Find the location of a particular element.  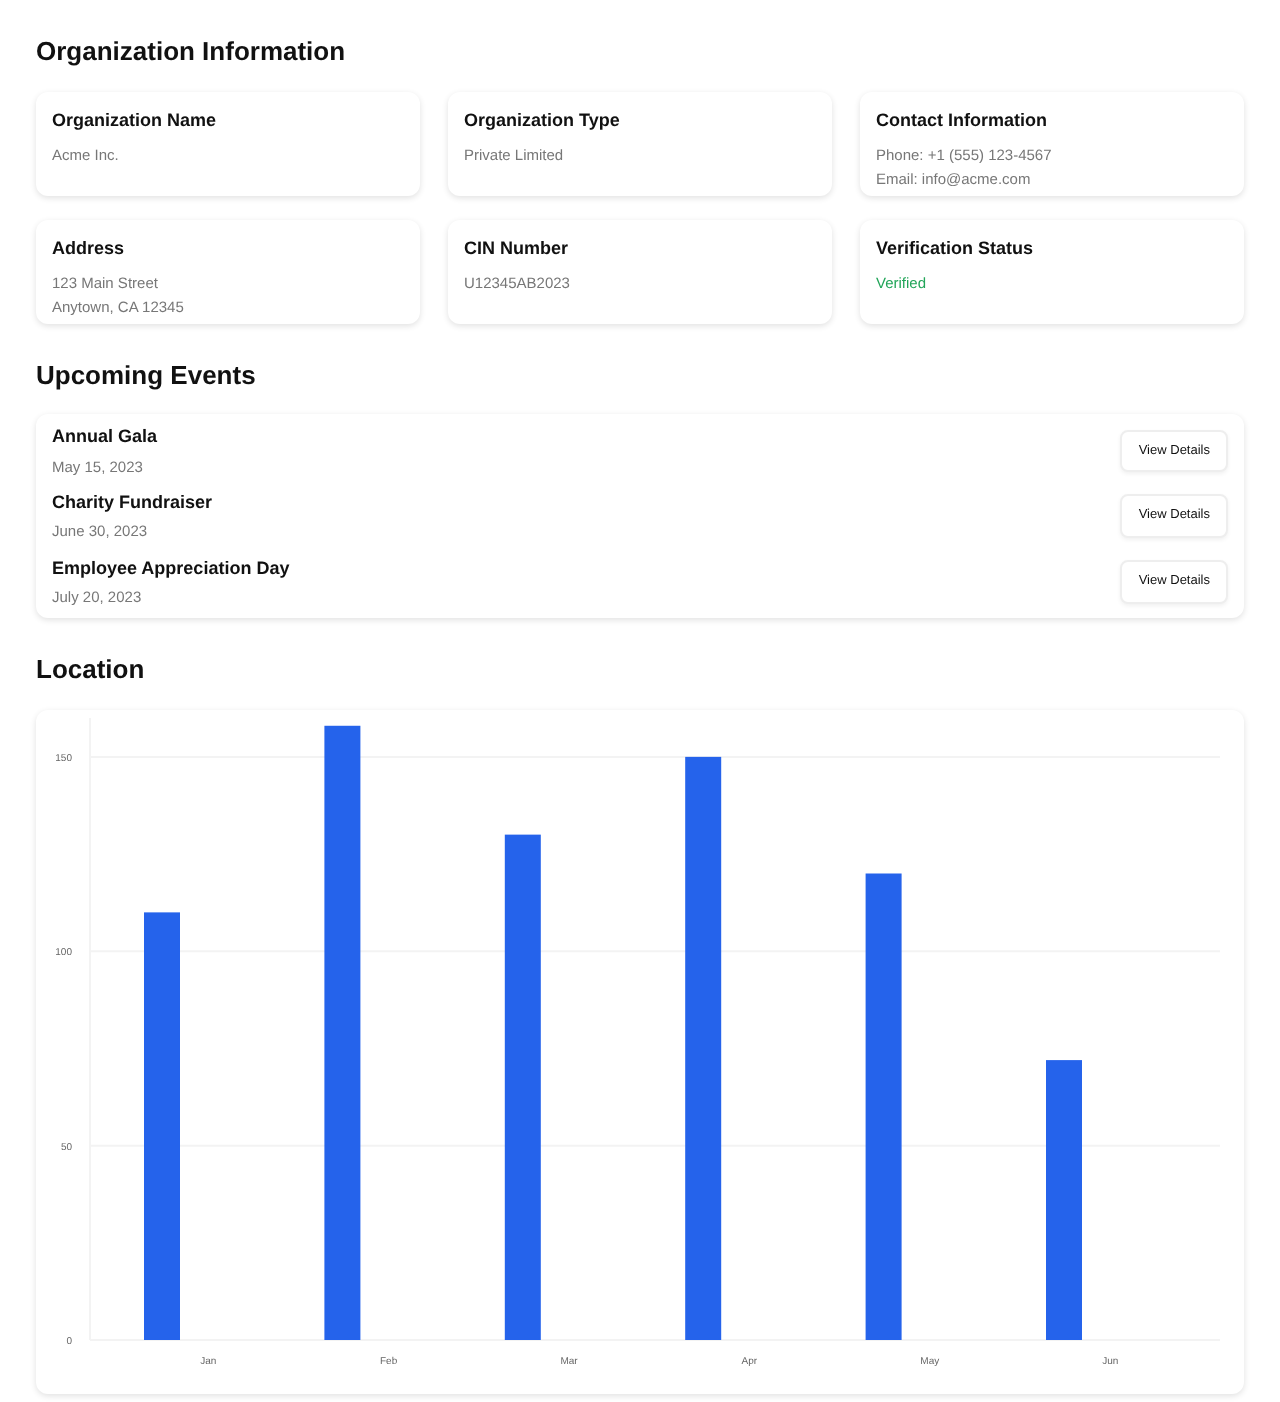

field-label: Organization Name is located at coordinates (135, 120).